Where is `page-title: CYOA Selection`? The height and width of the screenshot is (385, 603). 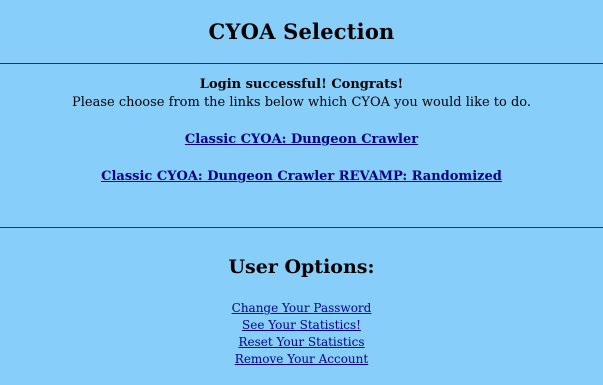
page-title: CYOA Selection is located at coordinates (301, 31).